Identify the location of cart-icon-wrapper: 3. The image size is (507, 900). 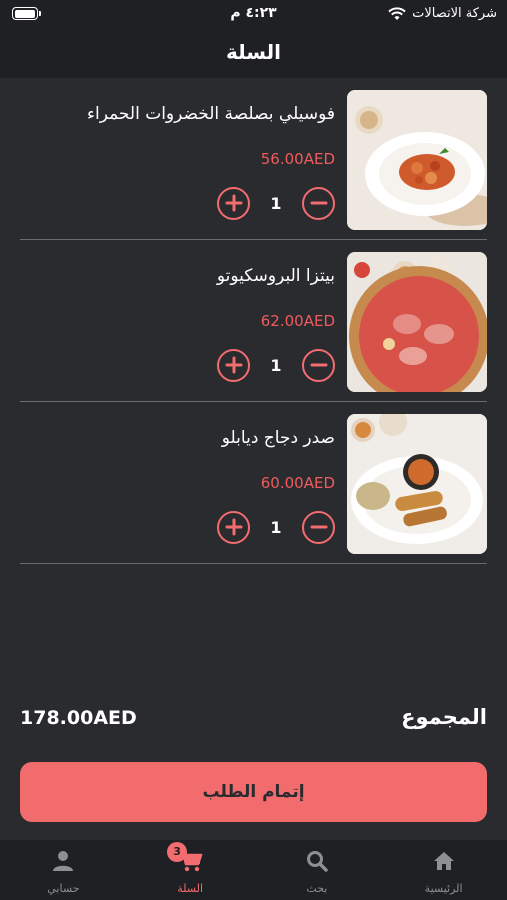
(185, 858).